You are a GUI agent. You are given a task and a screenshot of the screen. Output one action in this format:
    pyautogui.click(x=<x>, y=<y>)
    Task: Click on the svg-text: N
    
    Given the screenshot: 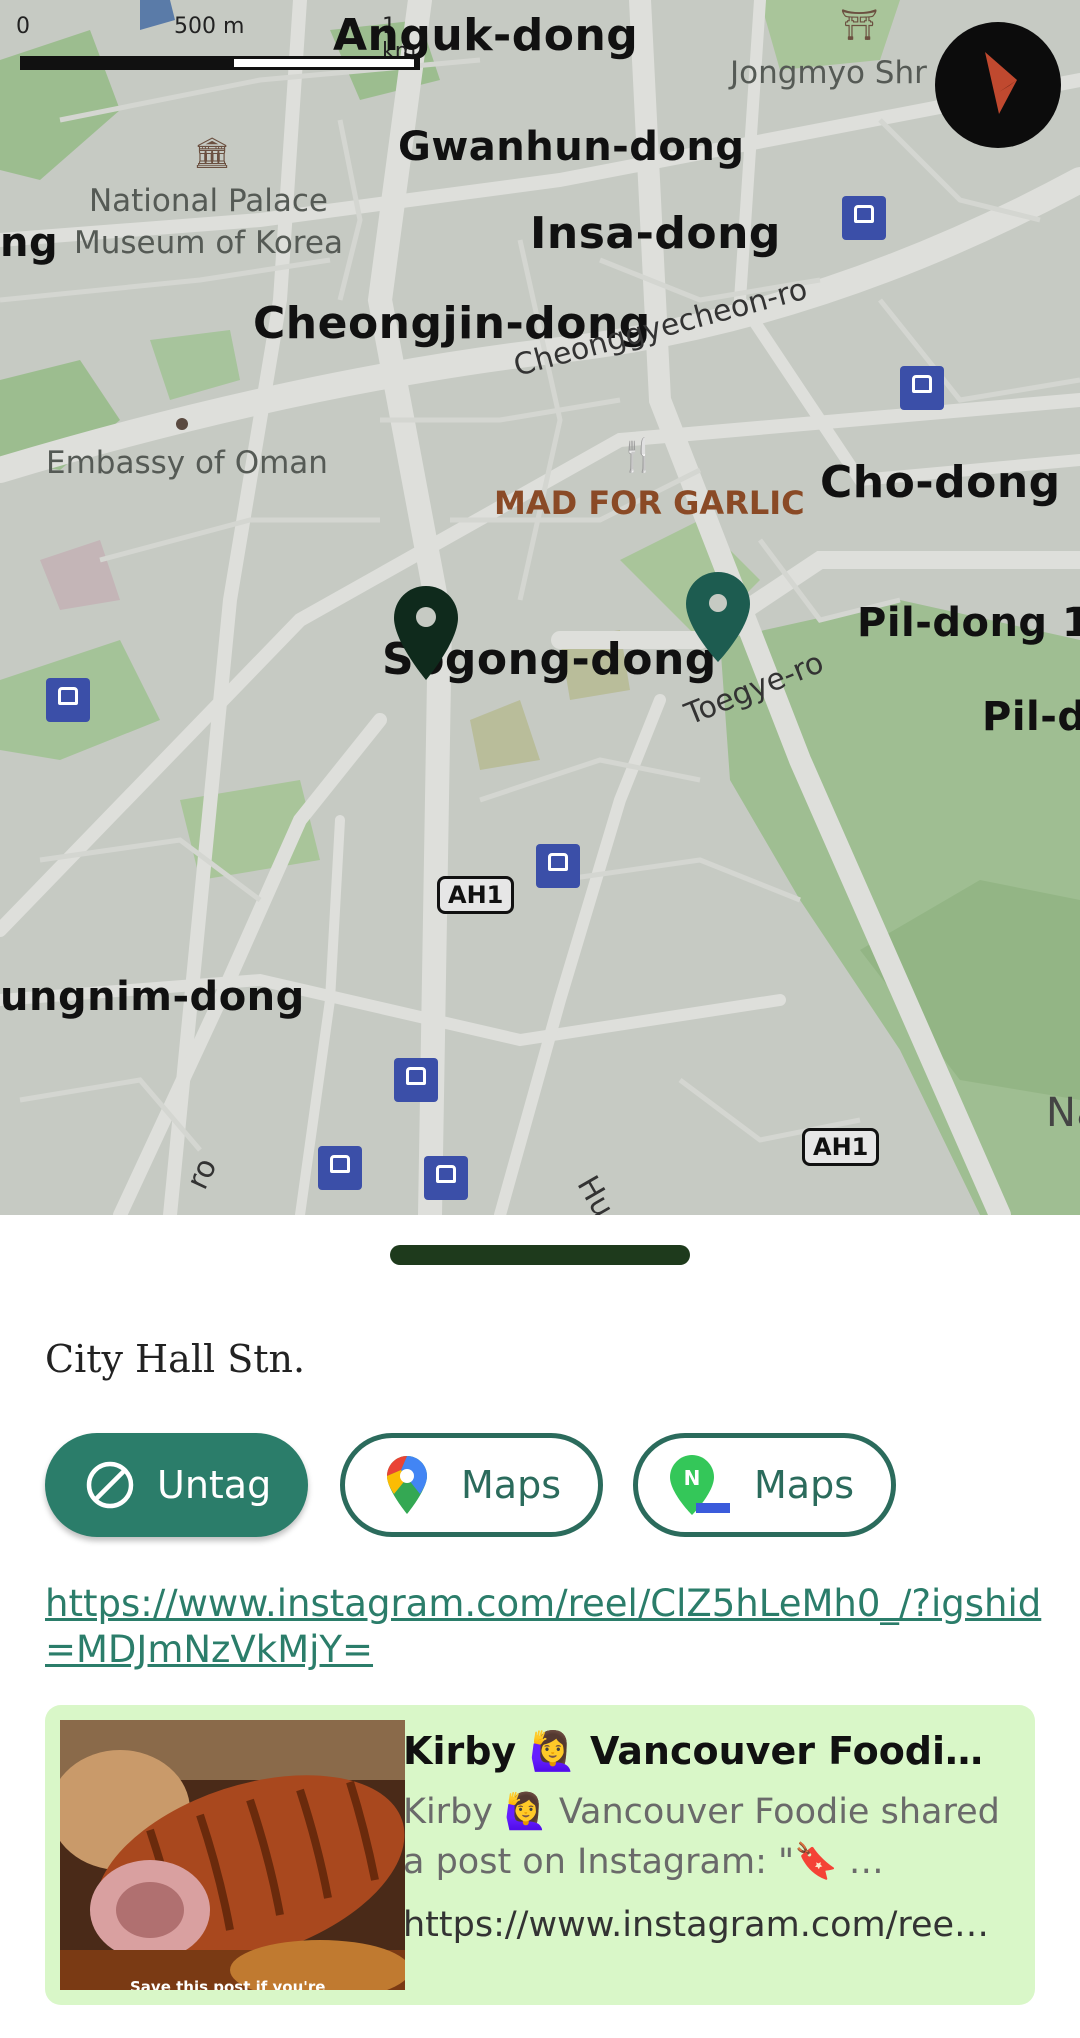 What is the action you would take?
    pyautogui.click(x=692, y=1478)
    